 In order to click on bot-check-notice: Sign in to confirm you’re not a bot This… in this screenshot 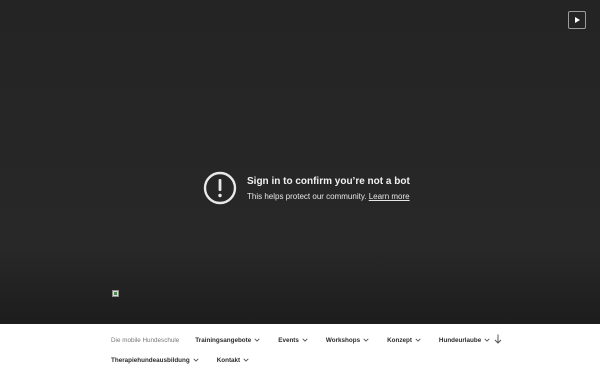, I will do `click(306, 188)`.